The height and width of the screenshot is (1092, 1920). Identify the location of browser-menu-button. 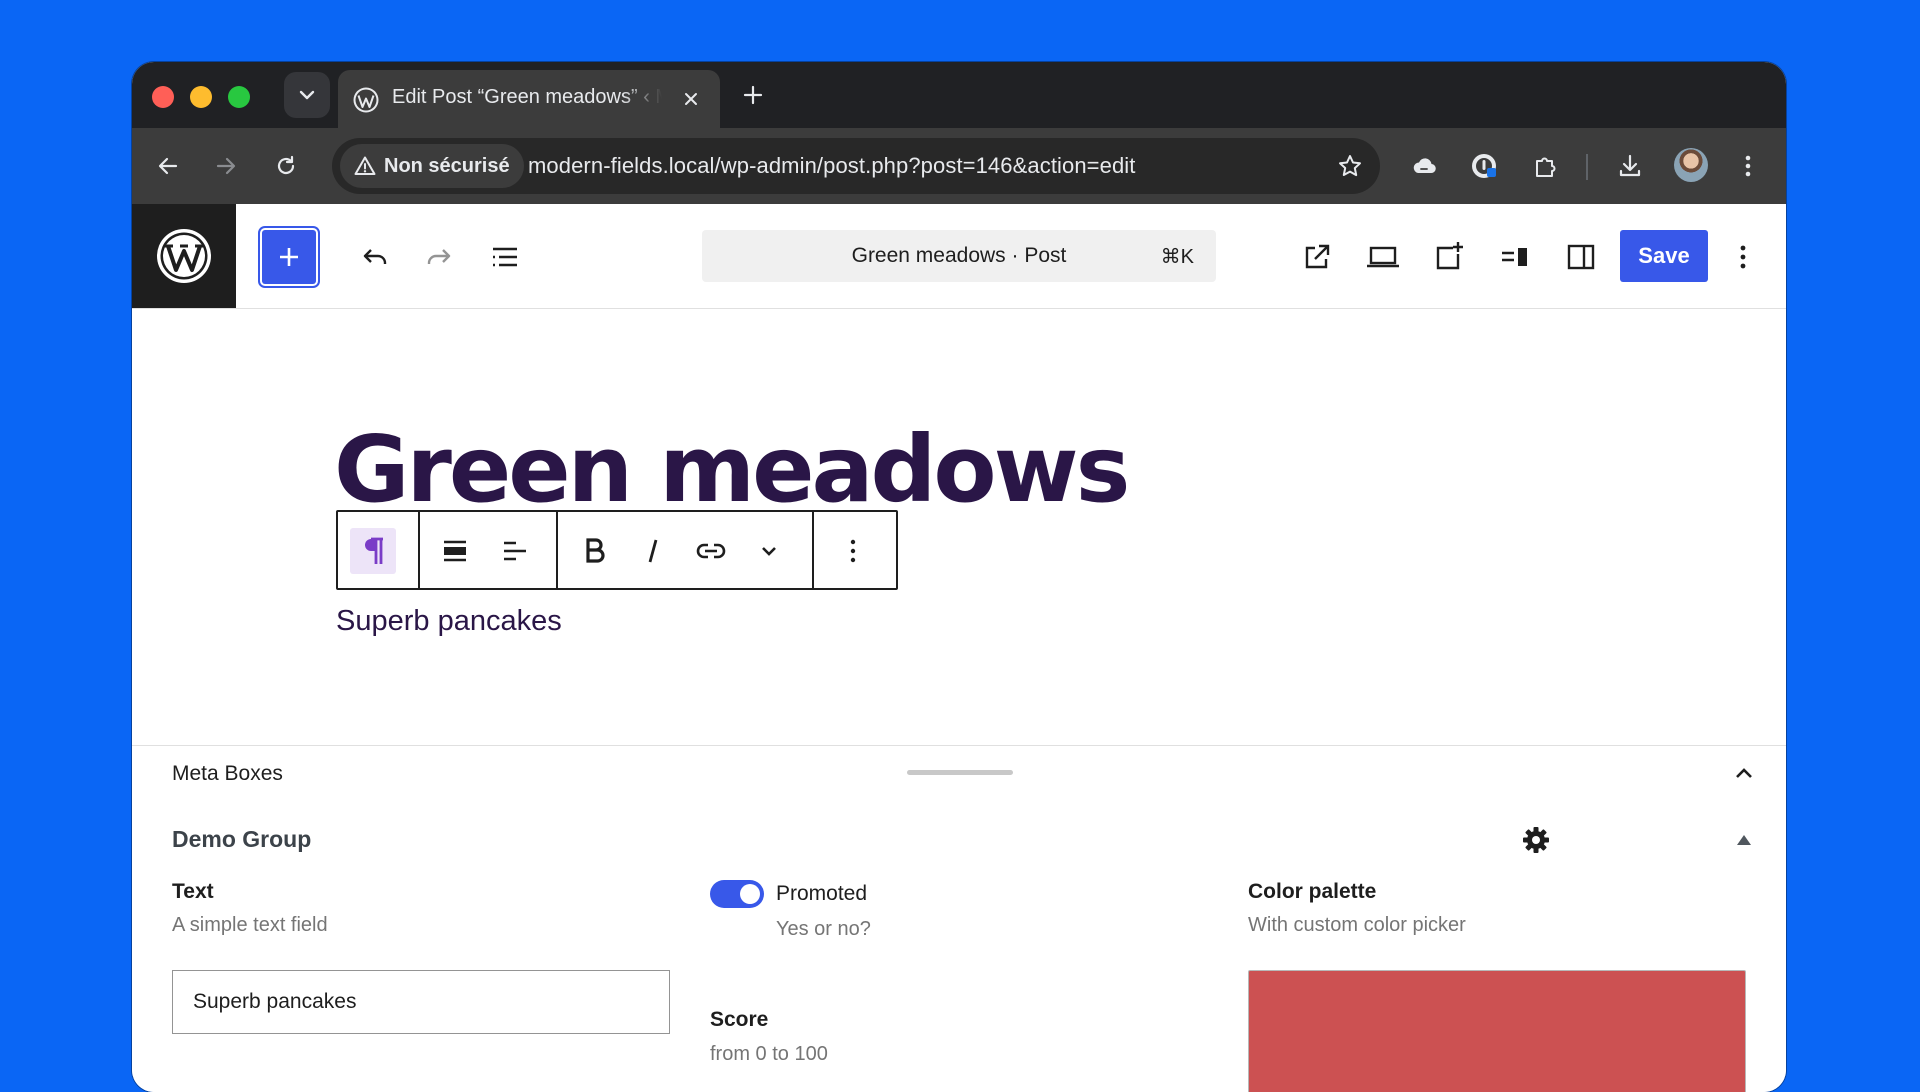
(1748, 166).